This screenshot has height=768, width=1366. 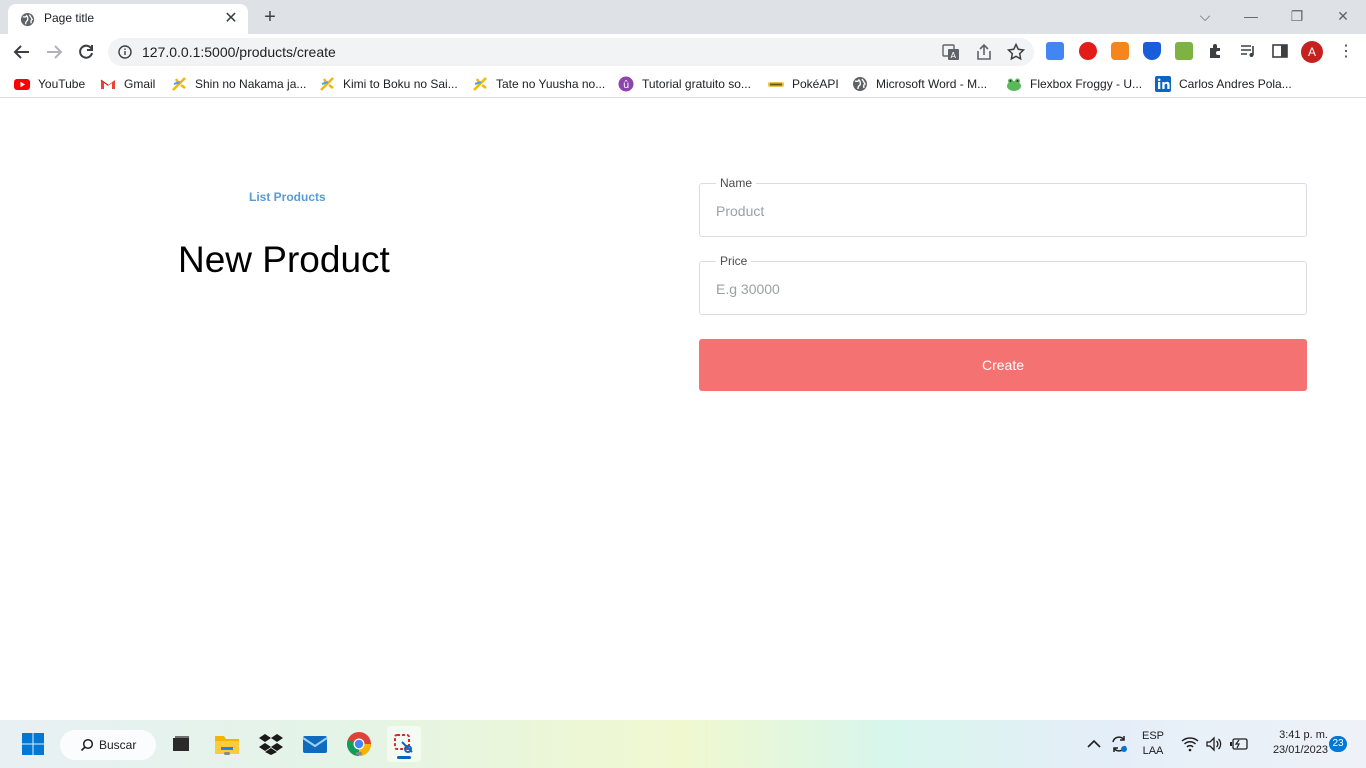 What do you see at coordinates (404, 744) in the screenshot?
I see `snipping-tool-icon` at bounding box center [404, 744].